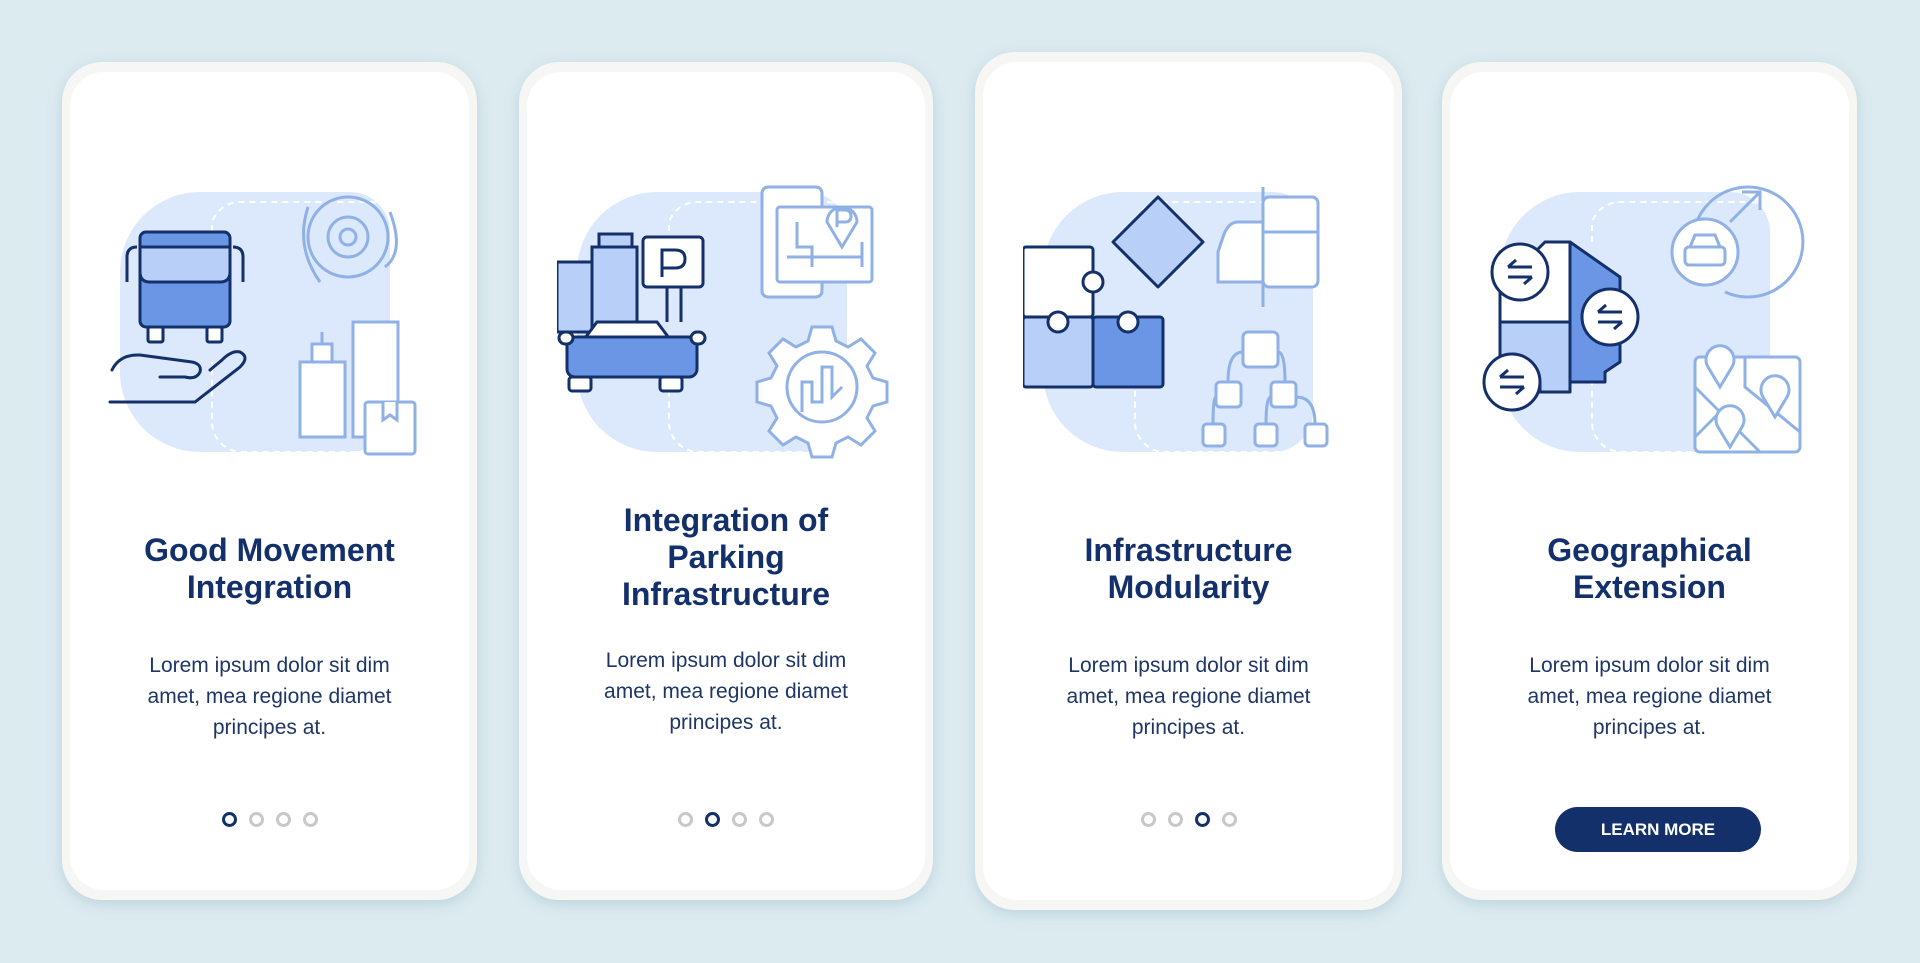 The width and height of the screenshot is (1920, 963). What do you see at coordinates (269, 568) in the screenshot?
I see `card-title: Good Movement Integration` at bounding box center [269, 568].